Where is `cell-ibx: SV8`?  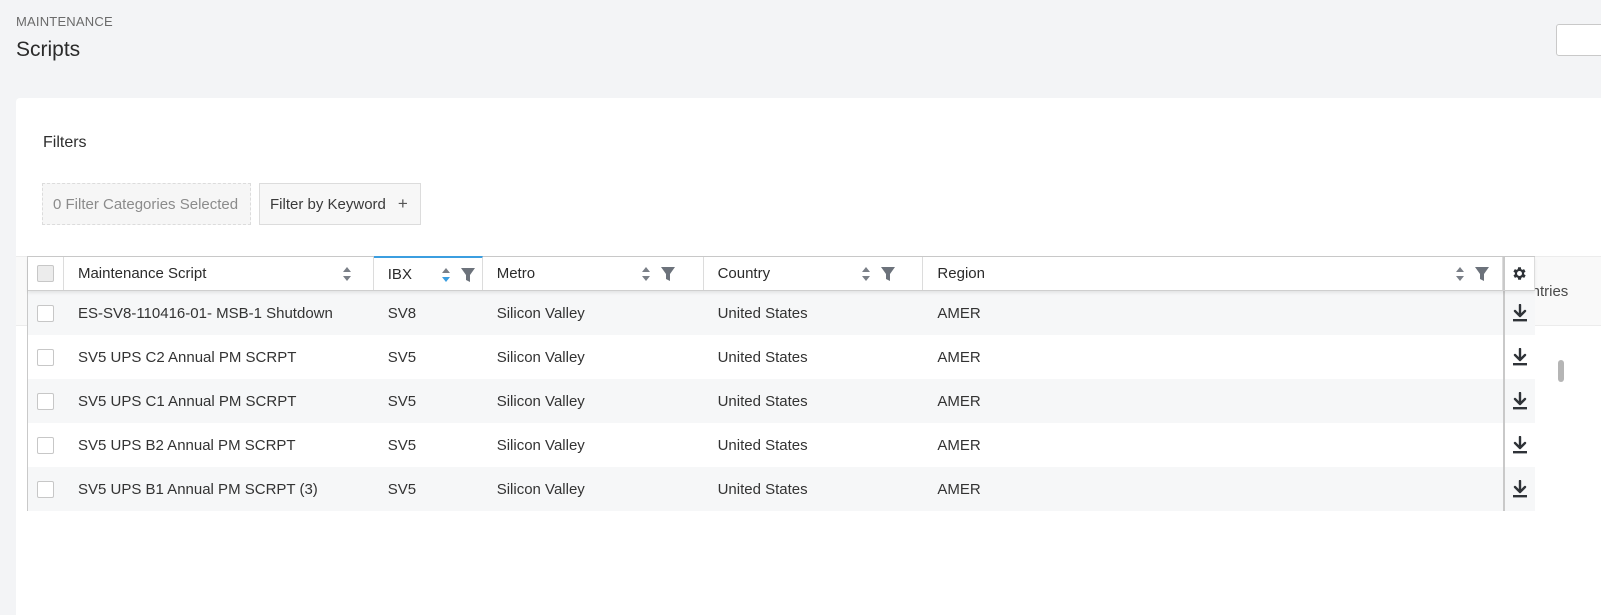 cell-ibx: SV8 is located at coordinates (402, 313).